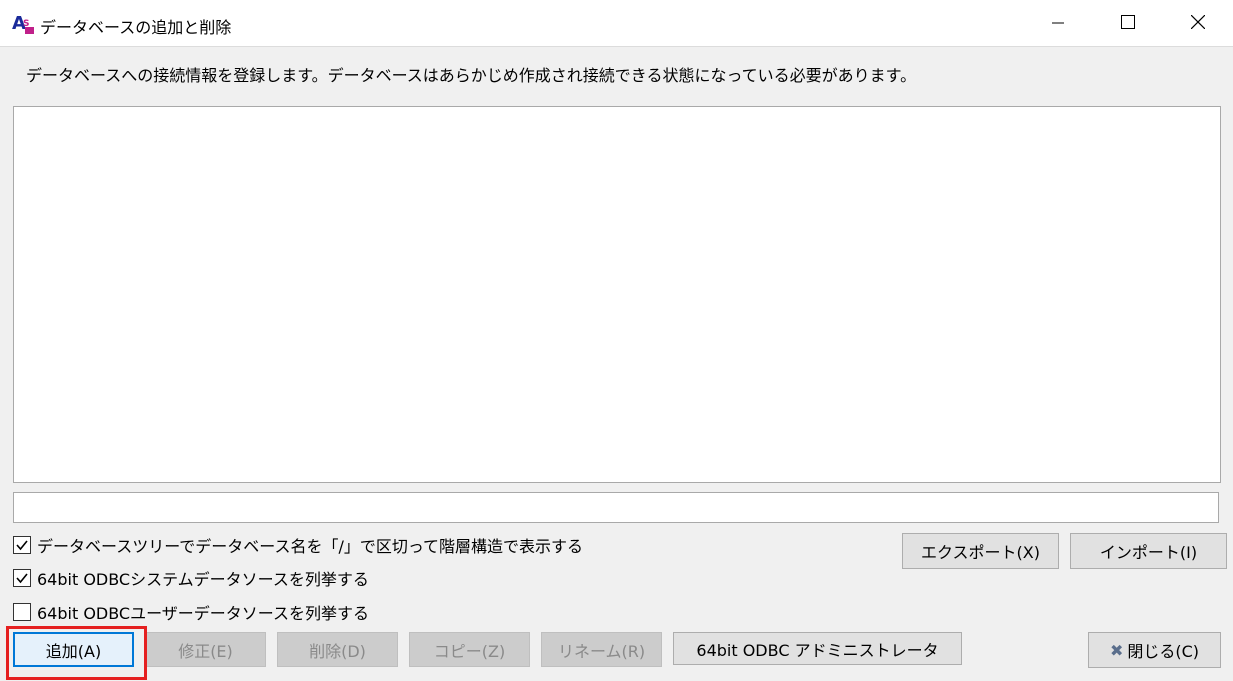 This screenshot has width=1233, height=681. I want to click on close-icon, so click(1198, 23).